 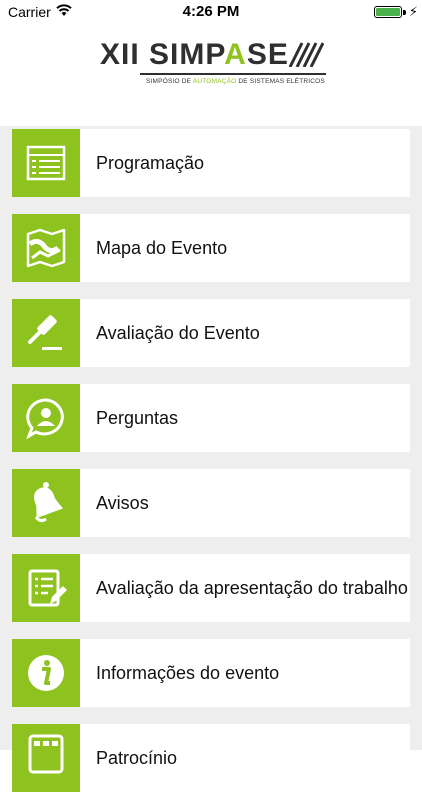 I want to click on menu-item-mapa: Mapa do Evento, so click(x=211, y=248).